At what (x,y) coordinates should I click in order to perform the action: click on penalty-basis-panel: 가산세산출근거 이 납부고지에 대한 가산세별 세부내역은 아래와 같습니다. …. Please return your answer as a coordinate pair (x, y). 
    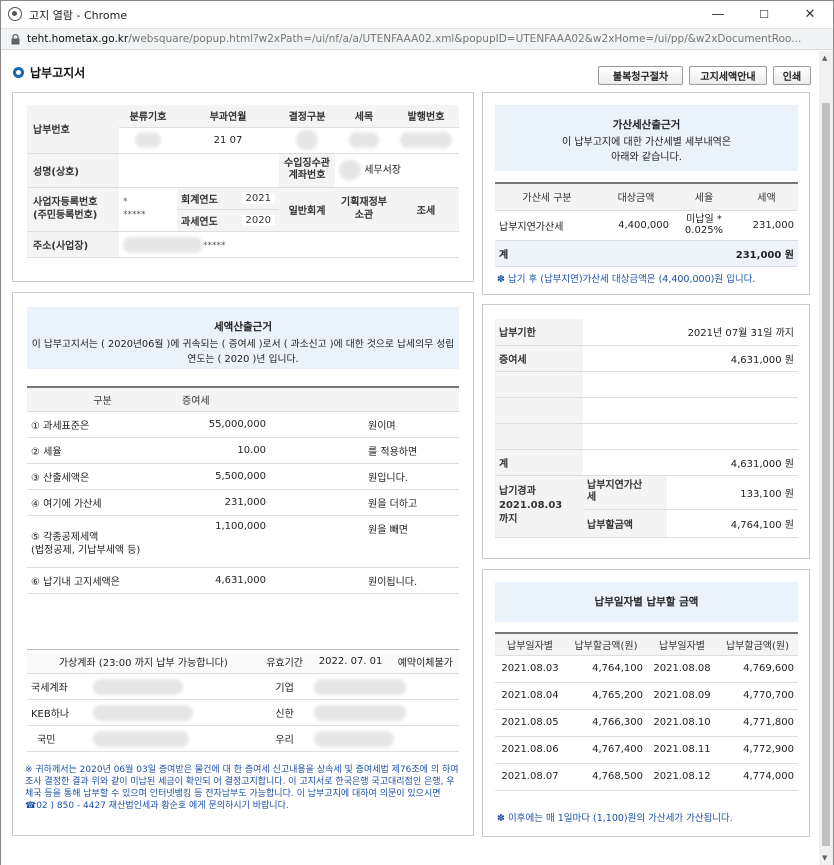
    Looking at the image, I should click on (646, 193).